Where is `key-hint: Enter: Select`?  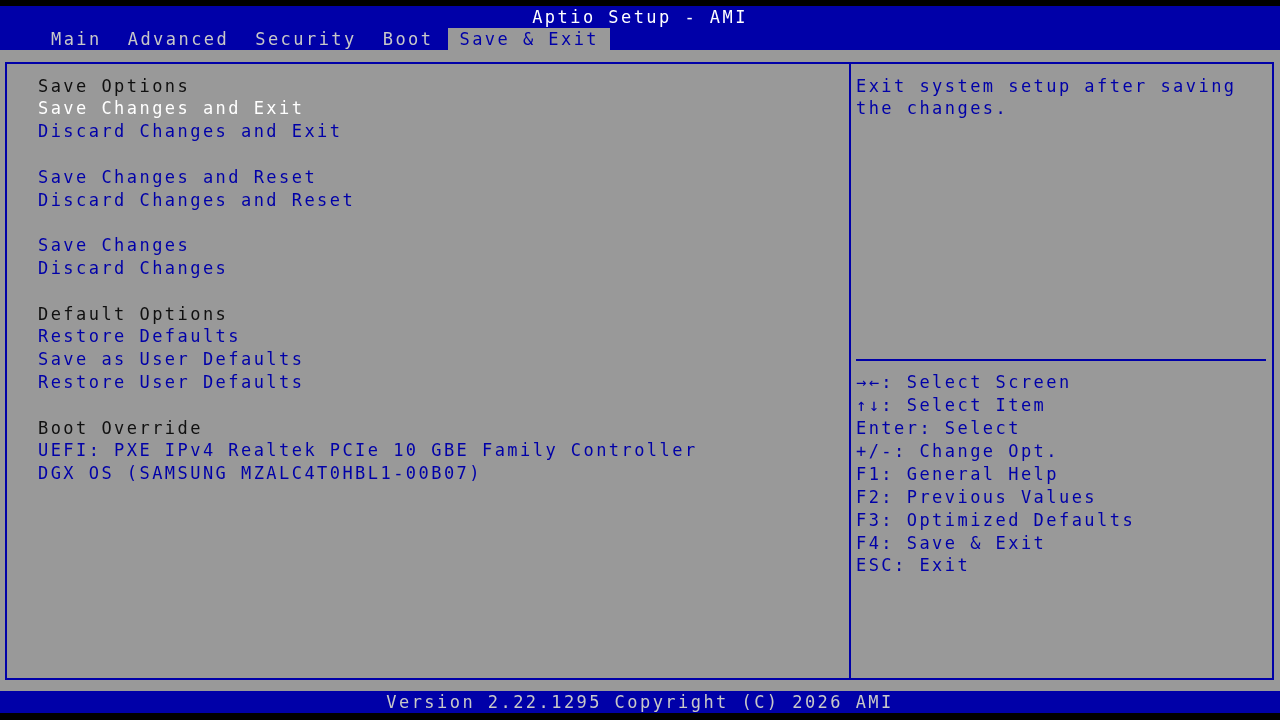
key-hint: Enter: Select is located at coordinates (938, 428).